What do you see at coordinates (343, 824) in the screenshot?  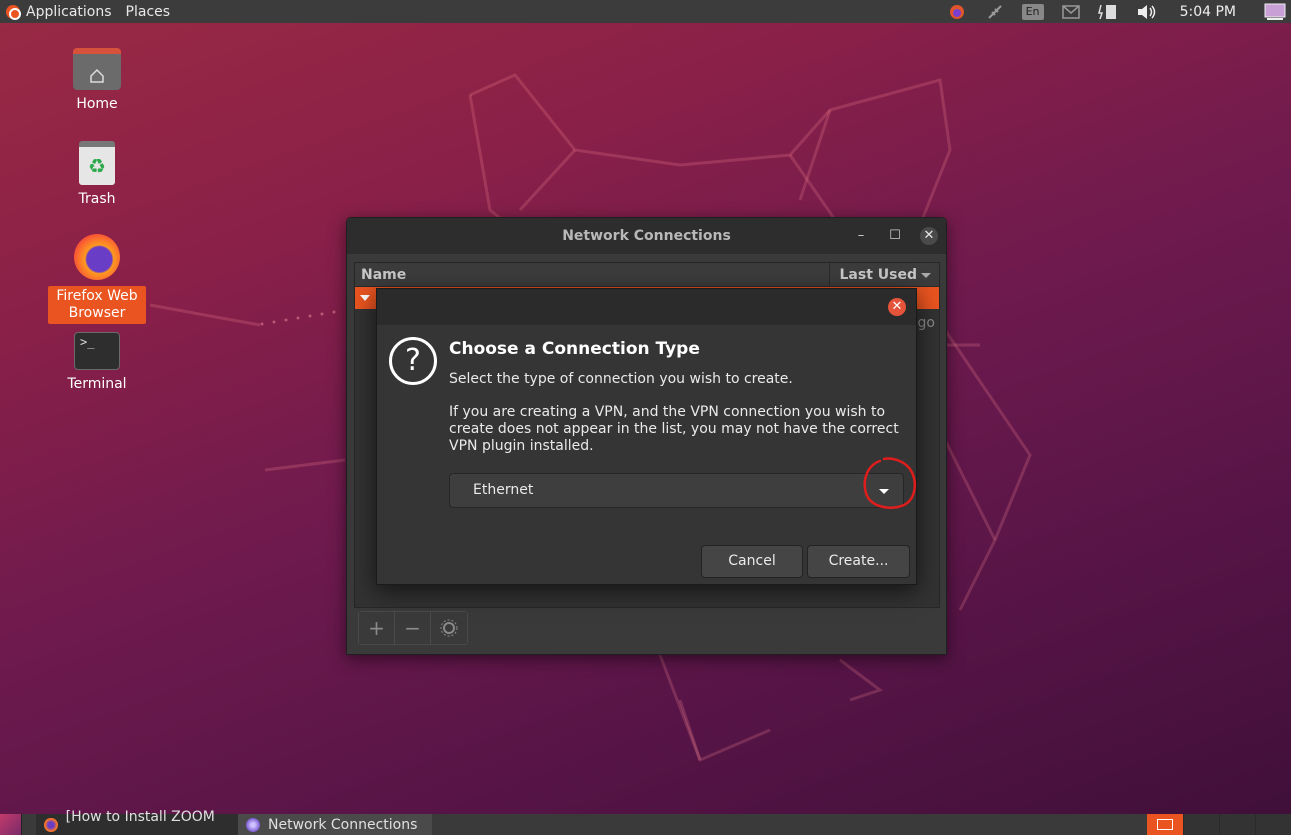 I see `taskbar-item-label: Network Connections` at bounding box center [343, 824].